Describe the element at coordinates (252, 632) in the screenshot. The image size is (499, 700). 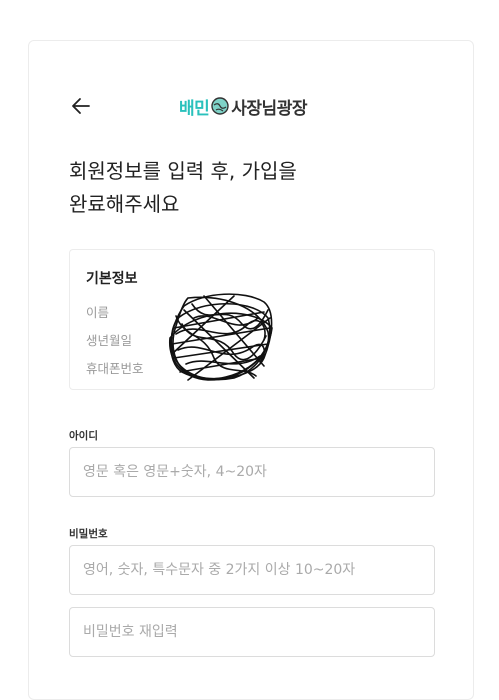
I see `password-confirm-input` at that location.